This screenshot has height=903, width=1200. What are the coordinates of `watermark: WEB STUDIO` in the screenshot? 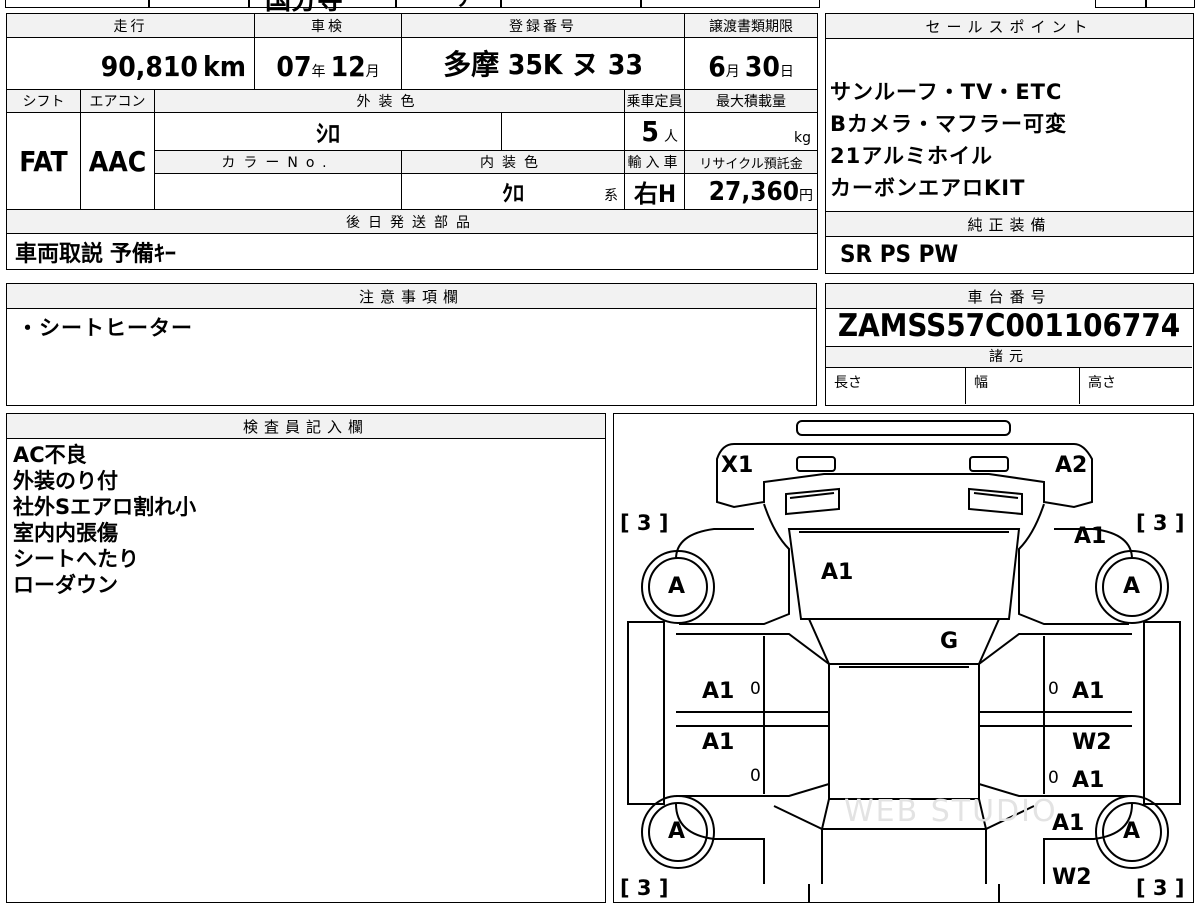 It's located at (951, 811).